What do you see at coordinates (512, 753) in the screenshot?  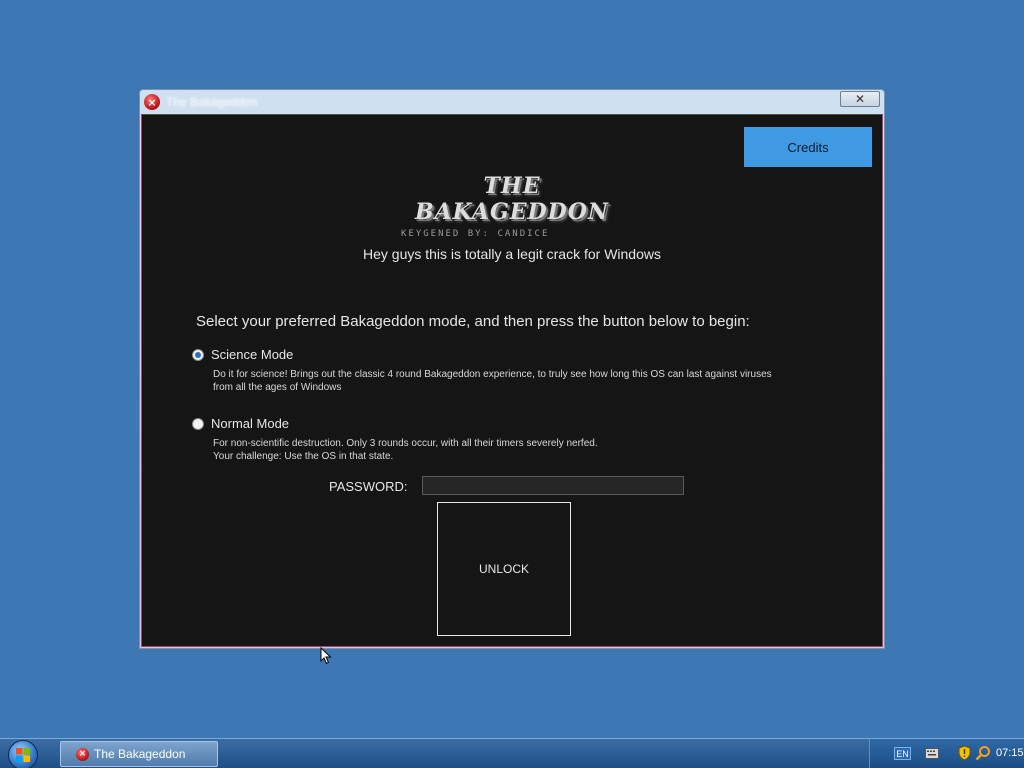 I see `taskbar: × The Bakageddon EN 07:15` at bounding box center [512, 753].